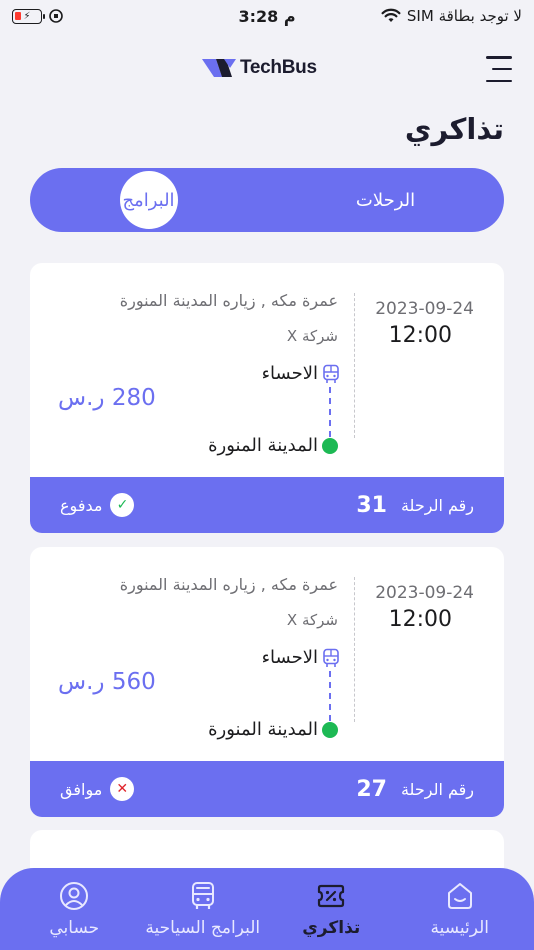  I want to click on status-bar: ⚡ 3:28 م لا توجد بطاقة SIM, so click(267, 16).